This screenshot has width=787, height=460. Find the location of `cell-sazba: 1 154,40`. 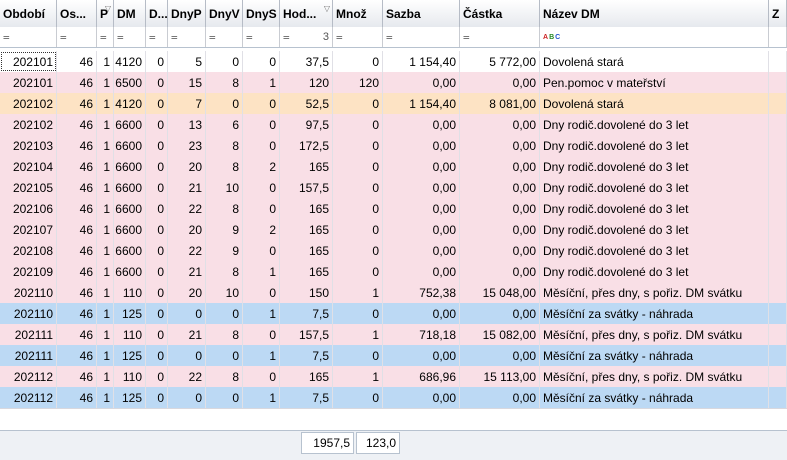

cell-sazba: 1 154,40 is located at coordinates (421, 103).